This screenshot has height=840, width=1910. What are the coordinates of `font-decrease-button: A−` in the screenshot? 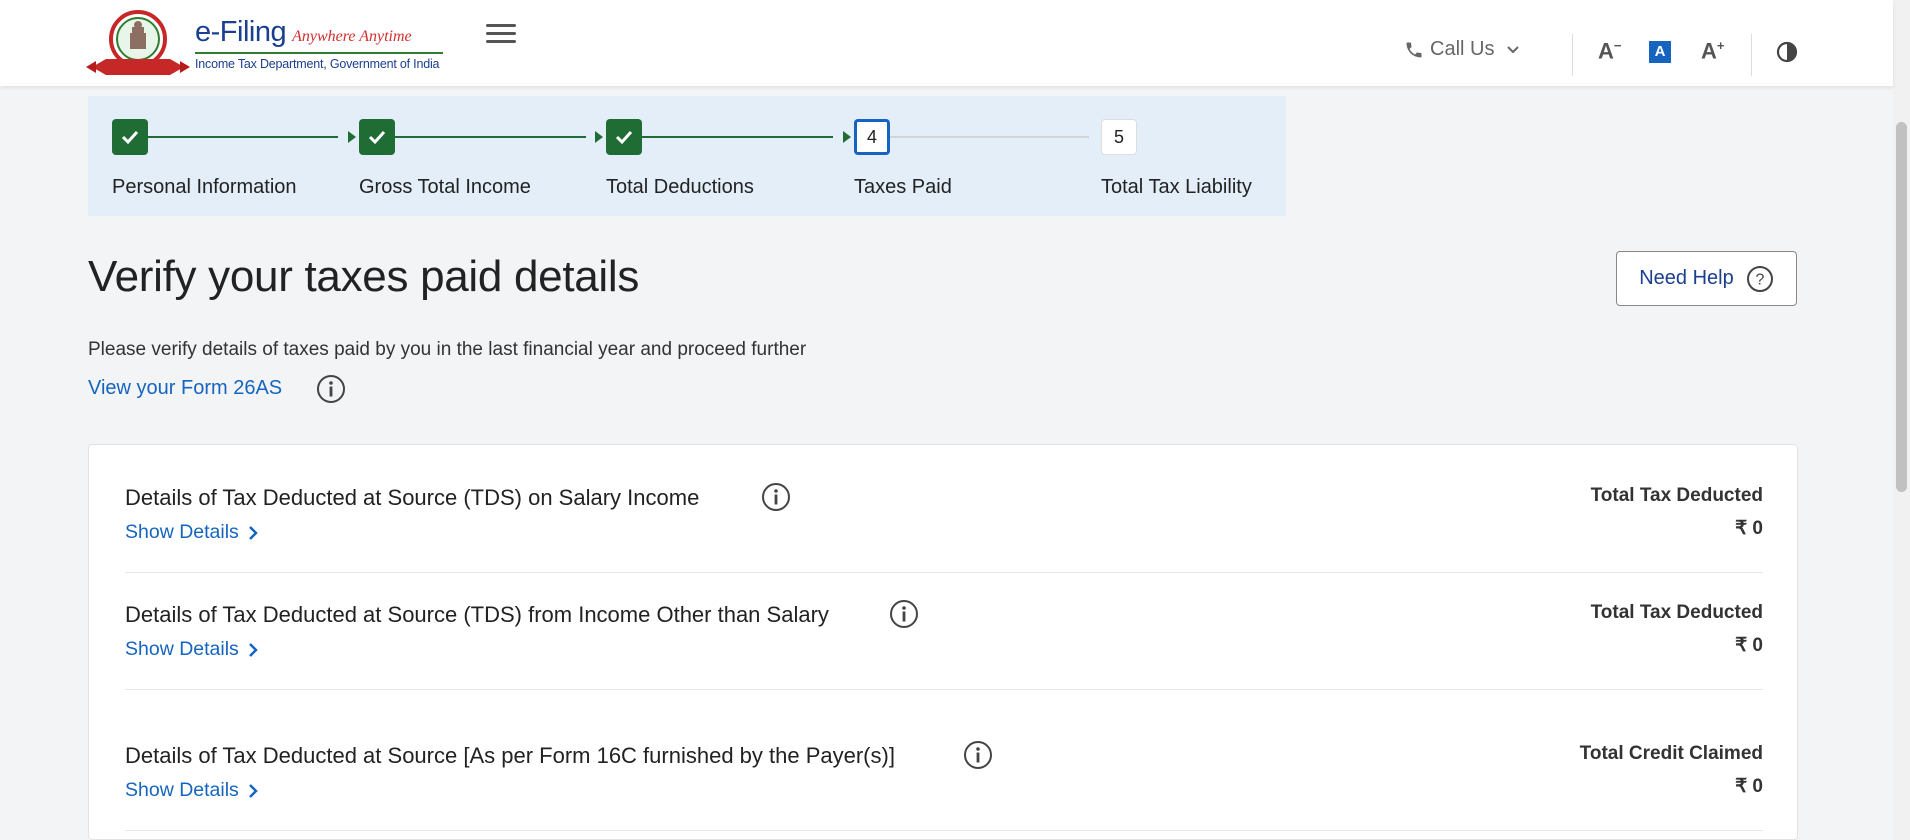 It's located at (1609, 51).